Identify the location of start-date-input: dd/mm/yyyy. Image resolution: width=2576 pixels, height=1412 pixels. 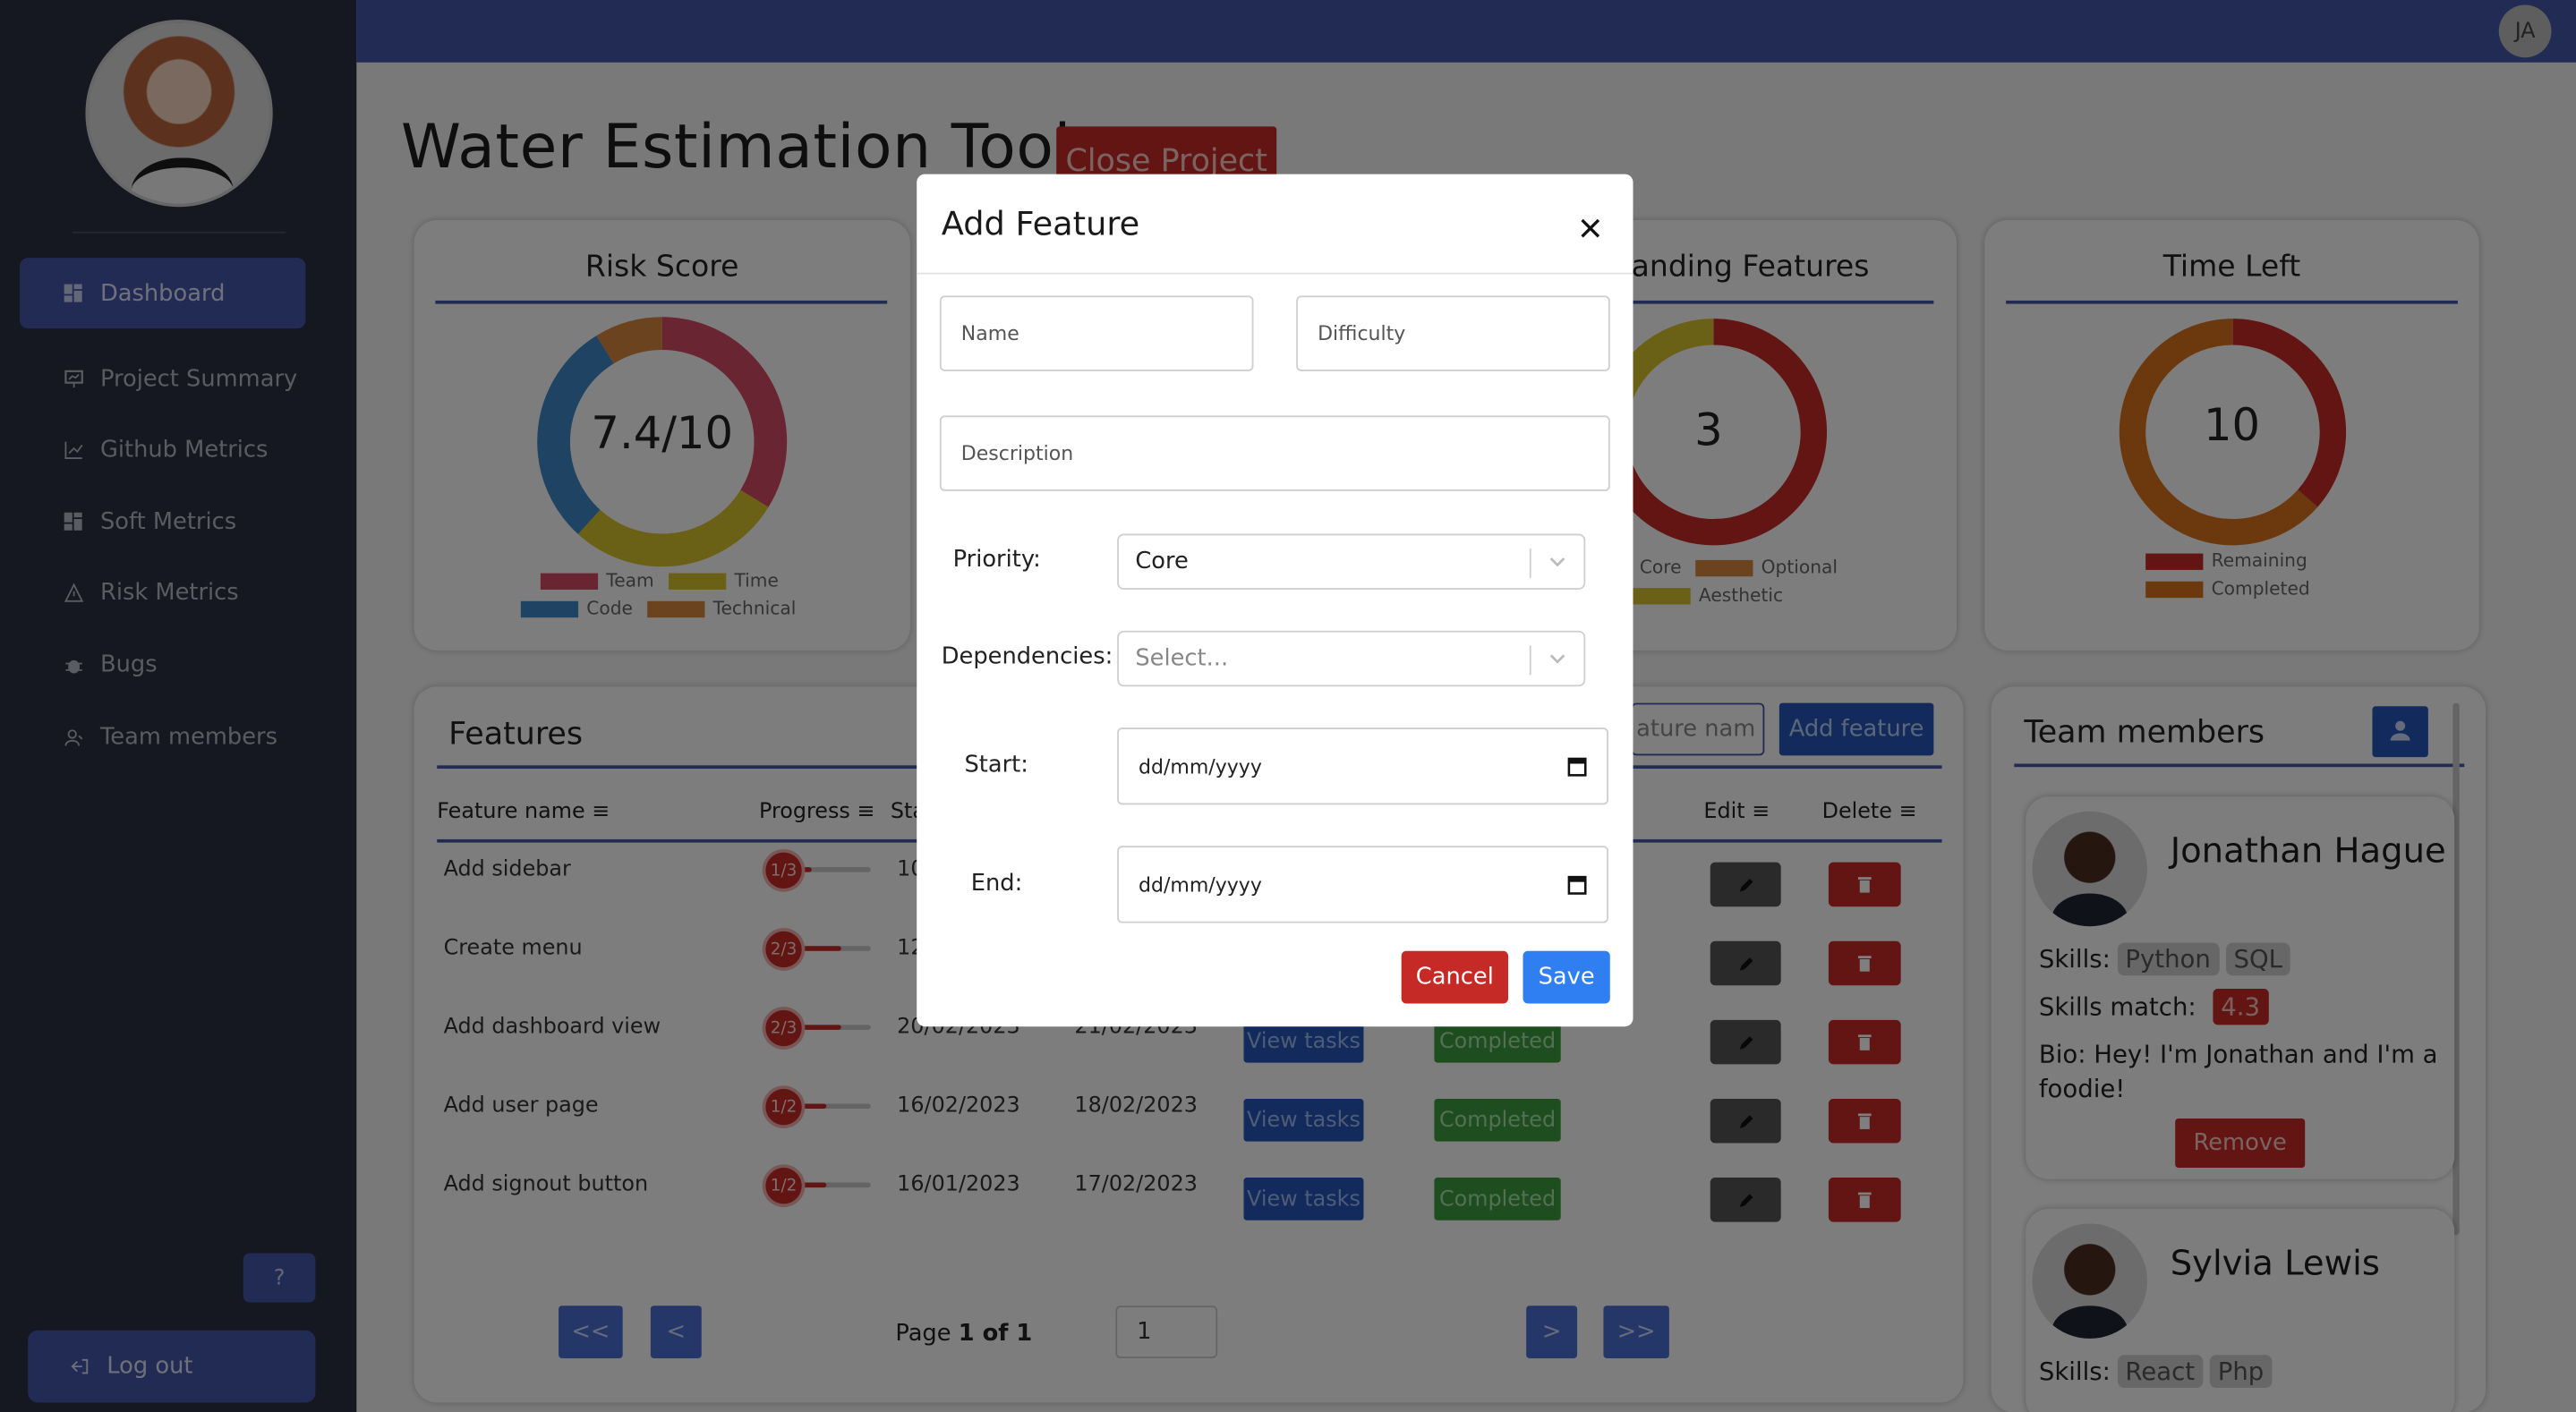
(1362, 766).